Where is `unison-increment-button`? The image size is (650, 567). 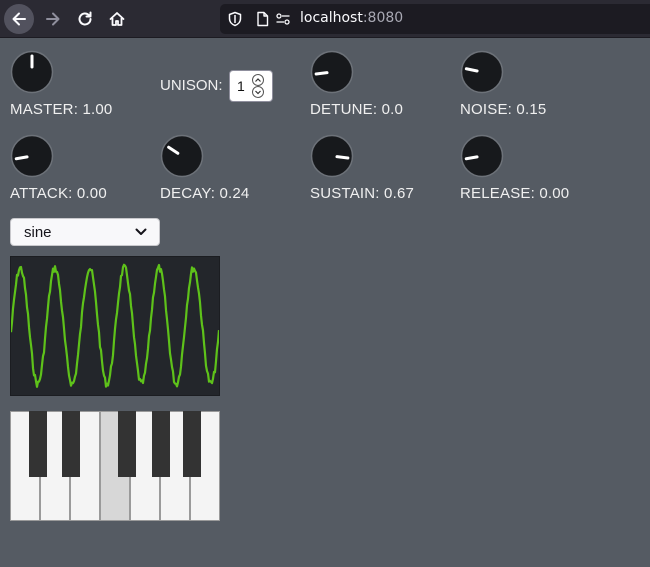
unison-increment-button is located at coordinates (258, 80).